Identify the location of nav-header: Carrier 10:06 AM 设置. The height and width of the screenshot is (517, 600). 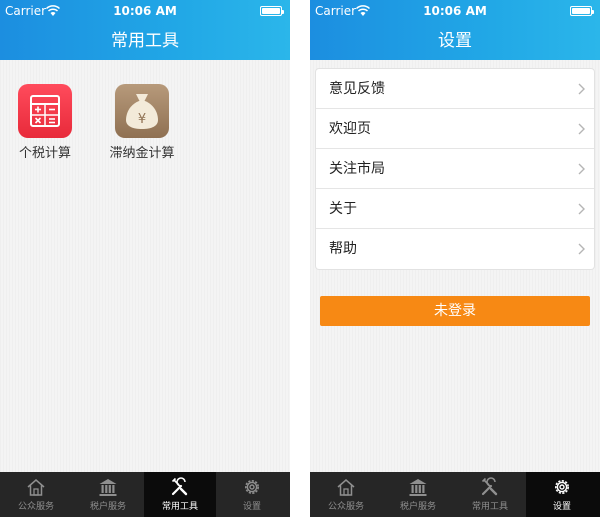
(455, 30).